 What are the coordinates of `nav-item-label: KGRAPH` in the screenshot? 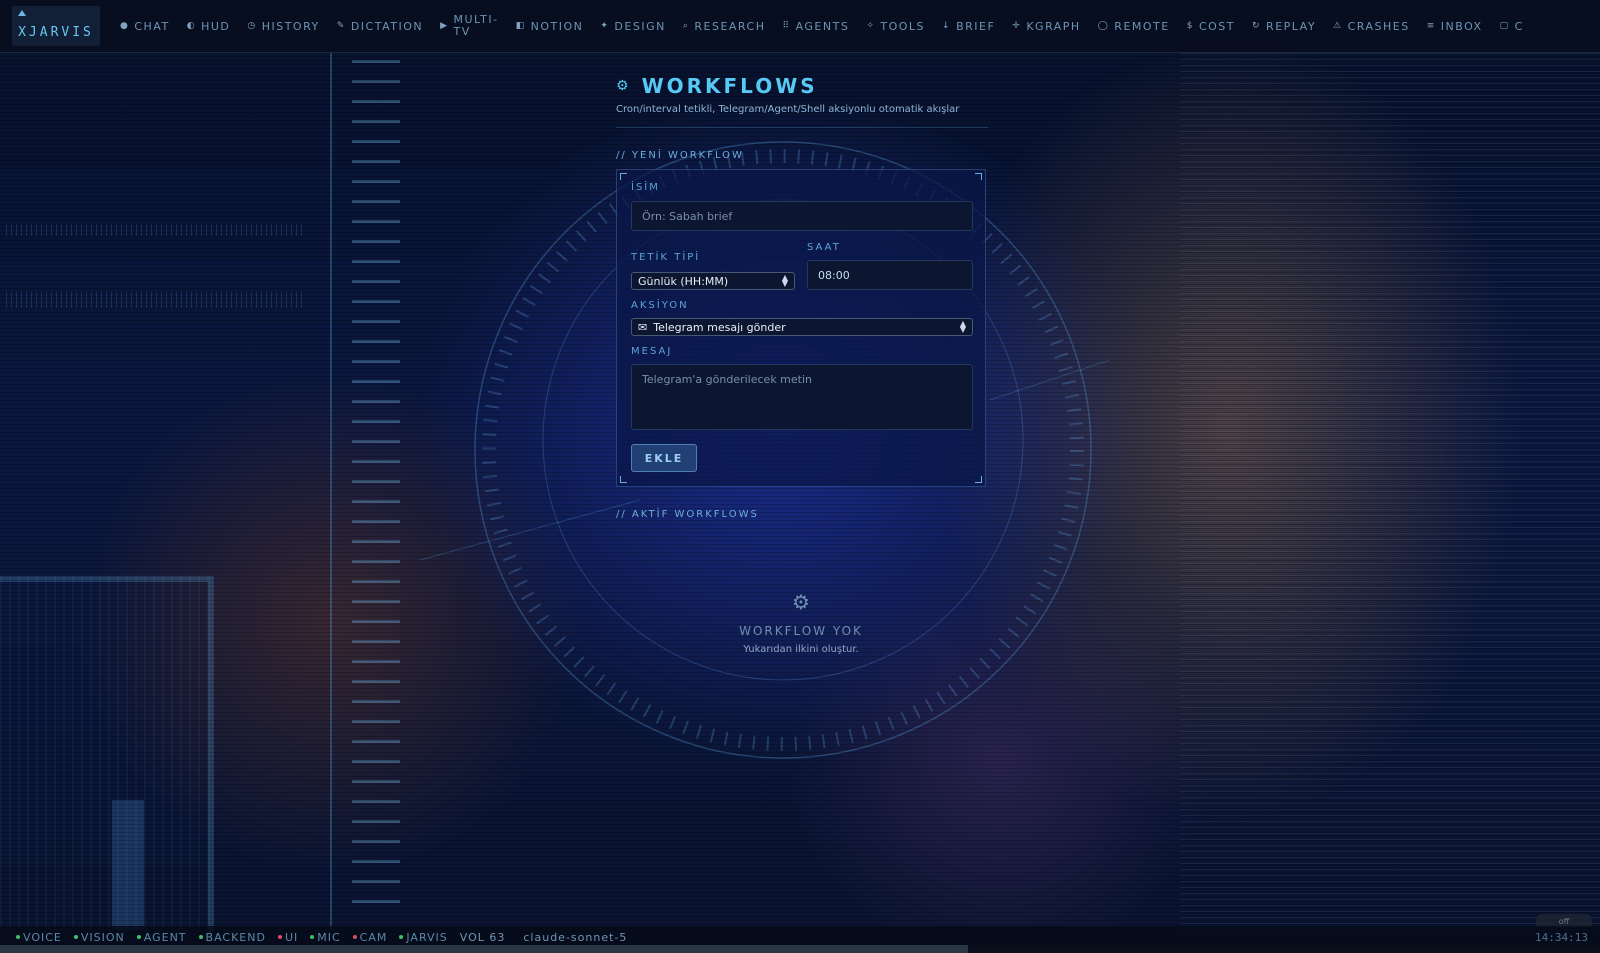 It's located at (1053, 26).